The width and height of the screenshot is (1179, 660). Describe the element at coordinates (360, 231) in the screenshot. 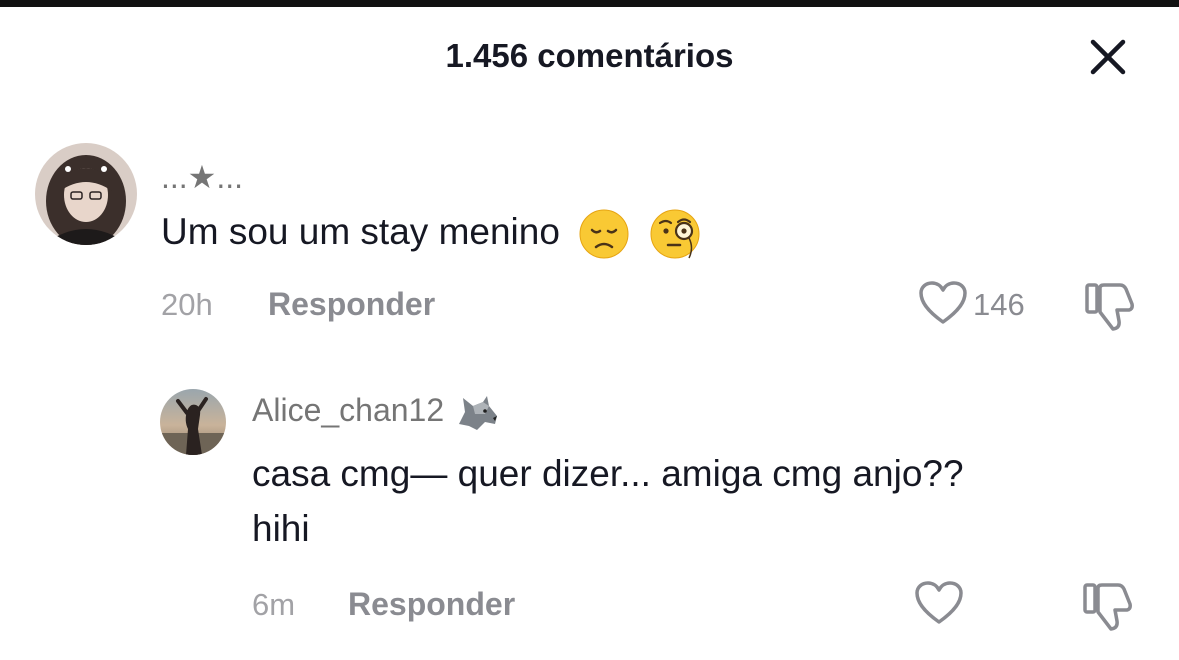

I see `comment-text-content: Um sou um stay menino` at that location.